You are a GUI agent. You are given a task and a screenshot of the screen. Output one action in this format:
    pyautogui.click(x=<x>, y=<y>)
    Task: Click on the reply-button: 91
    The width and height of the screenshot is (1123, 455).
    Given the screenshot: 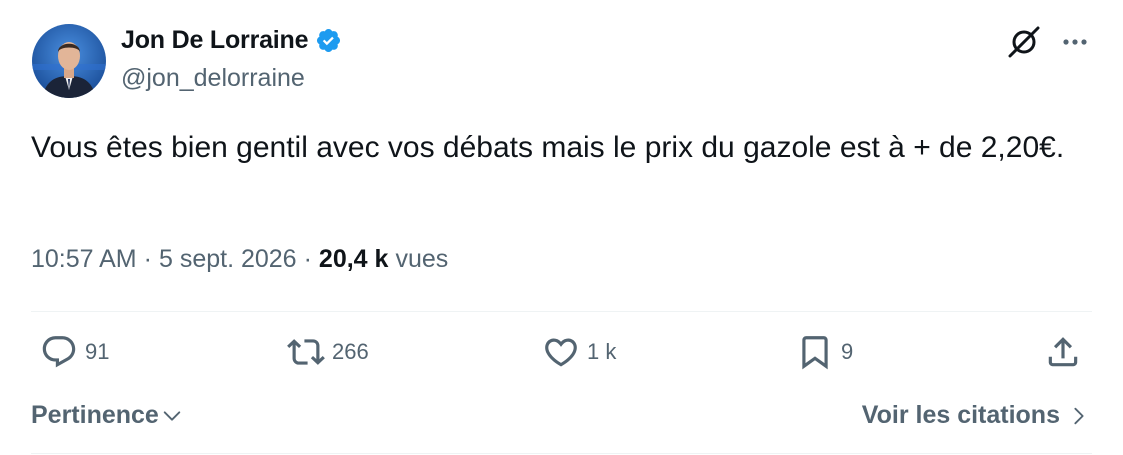 What is the action you would take?
    pyautogui.click(x=74, y=352)
    